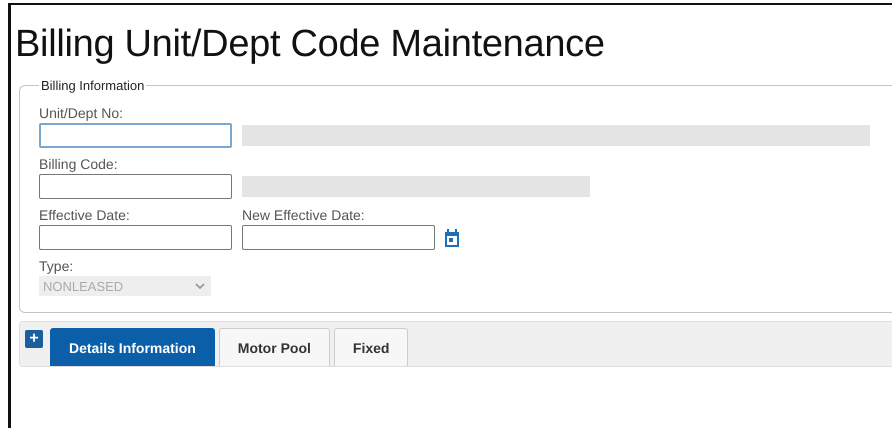  Describe the element at coordinates (371, 347) in the screenshot. I see `tab: Fixed` at that location.